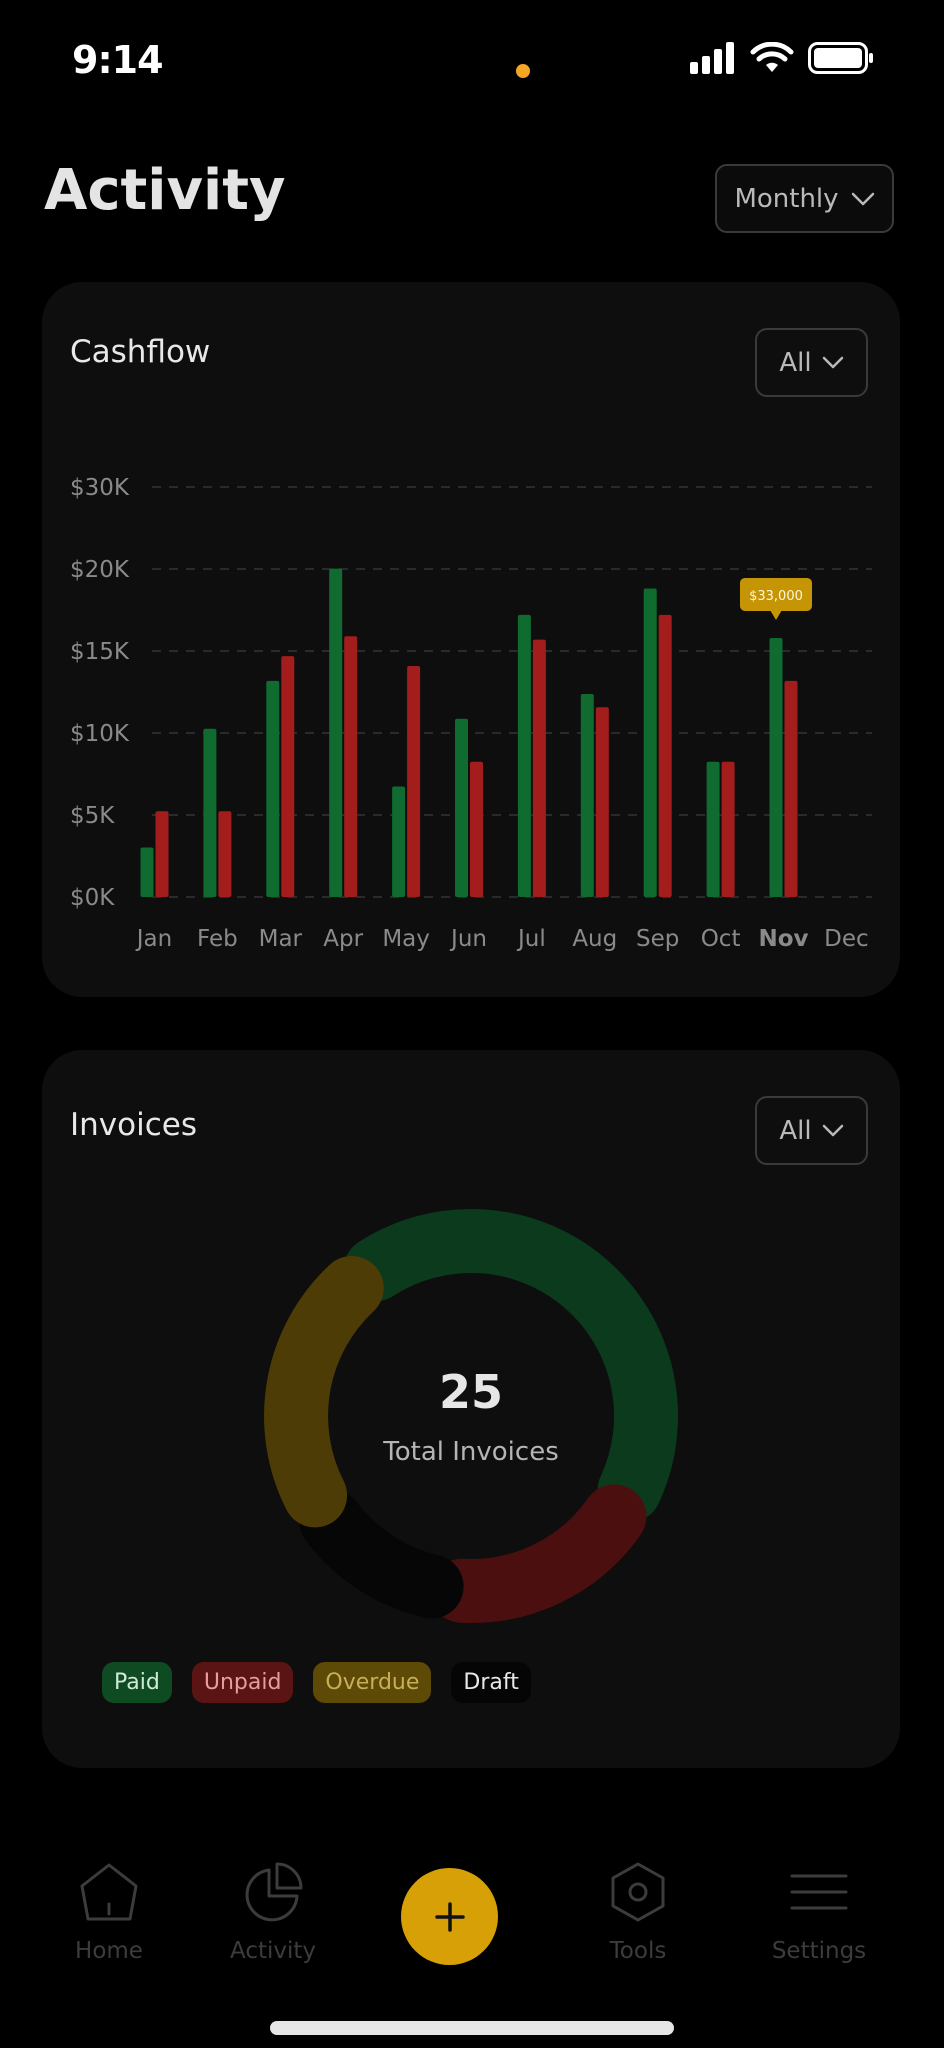  What do you see at coordinates (471, 1392) in the screenshot?
I see `invoices-total: 25` at bounding box center [471, 1392].